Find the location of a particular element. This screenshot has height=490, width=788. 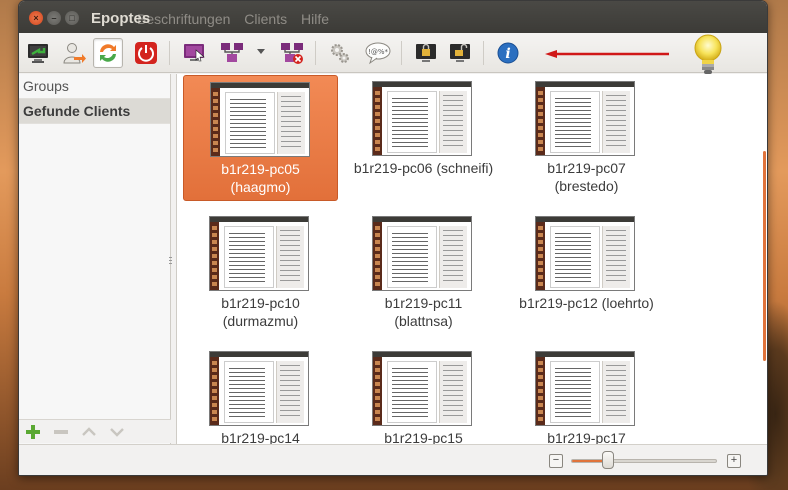

minimize-window-button: – is located at coordinates (54, 18).